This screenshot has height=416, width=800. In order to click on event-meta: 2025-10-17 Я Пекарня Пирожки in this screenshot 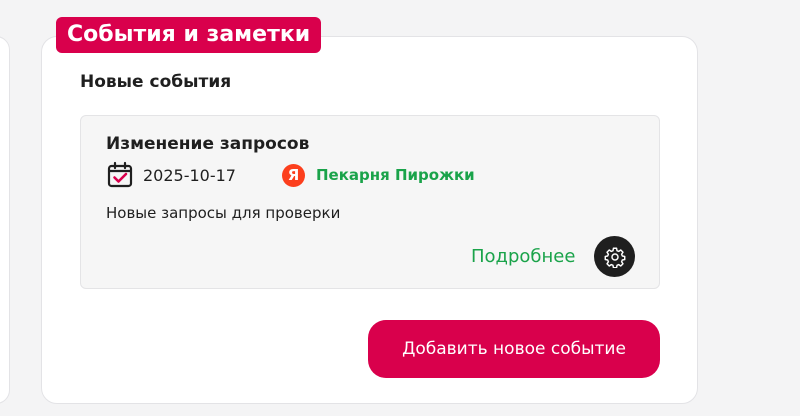, I will do `click(290, 175)`.